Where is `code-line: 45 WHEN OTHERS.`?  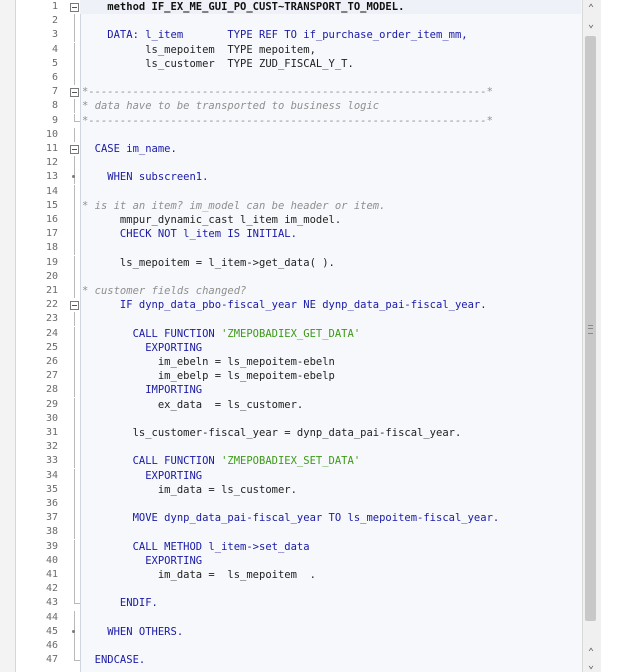
code-line: 45 WHEN OTHERS. is located at coordinates (298, 631).